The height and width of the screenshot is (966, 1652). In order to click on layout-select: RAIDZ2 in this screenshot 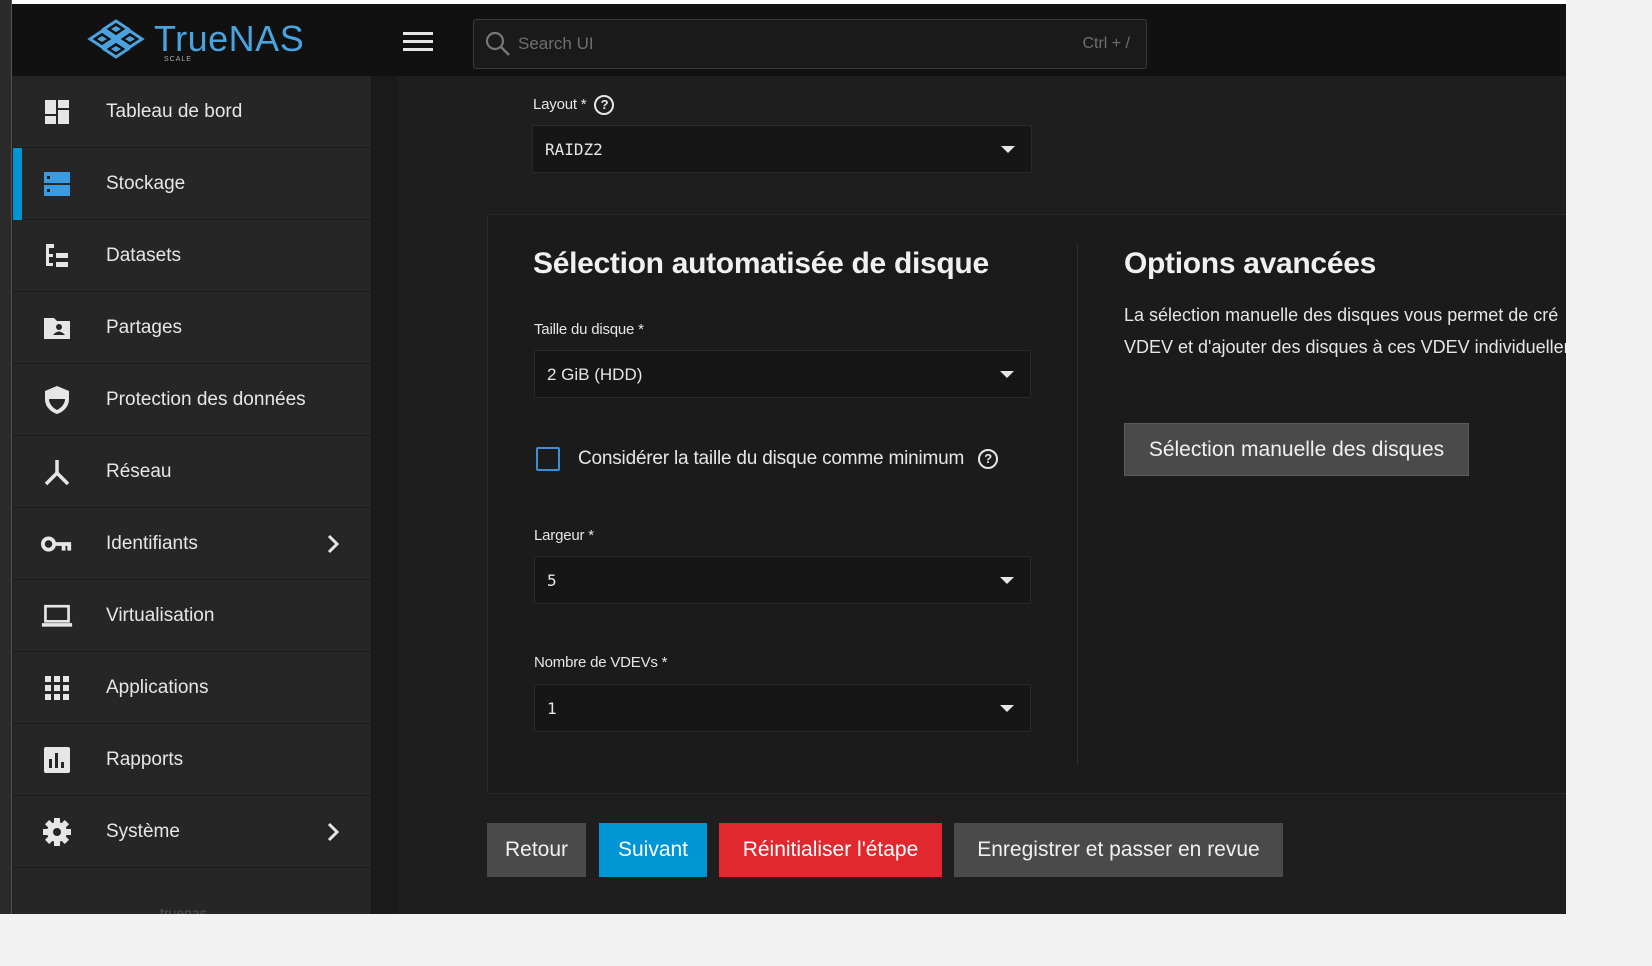, I will do `click(782, 149)`.